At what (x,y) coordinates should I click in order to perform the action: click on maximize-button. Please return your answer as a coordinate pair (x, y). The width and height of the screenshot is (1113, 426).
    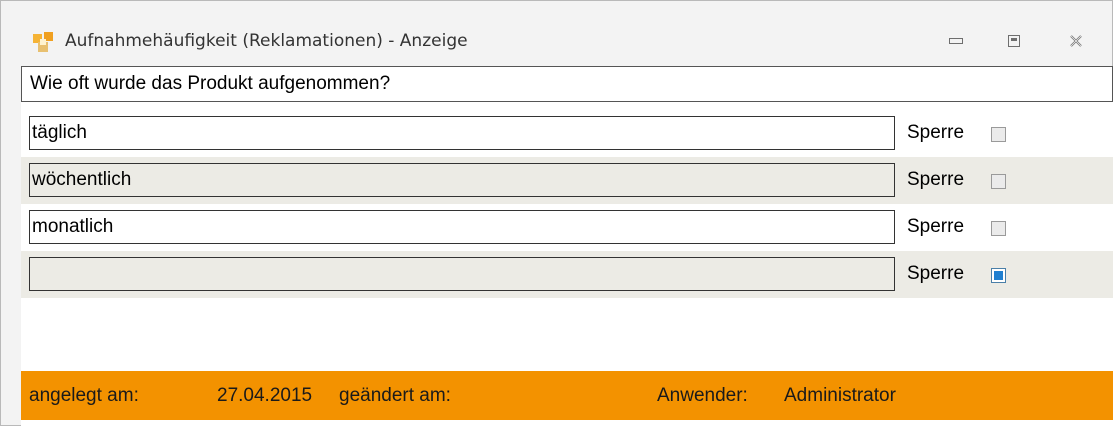
    Looking at the image, I should click on (1014, 41).